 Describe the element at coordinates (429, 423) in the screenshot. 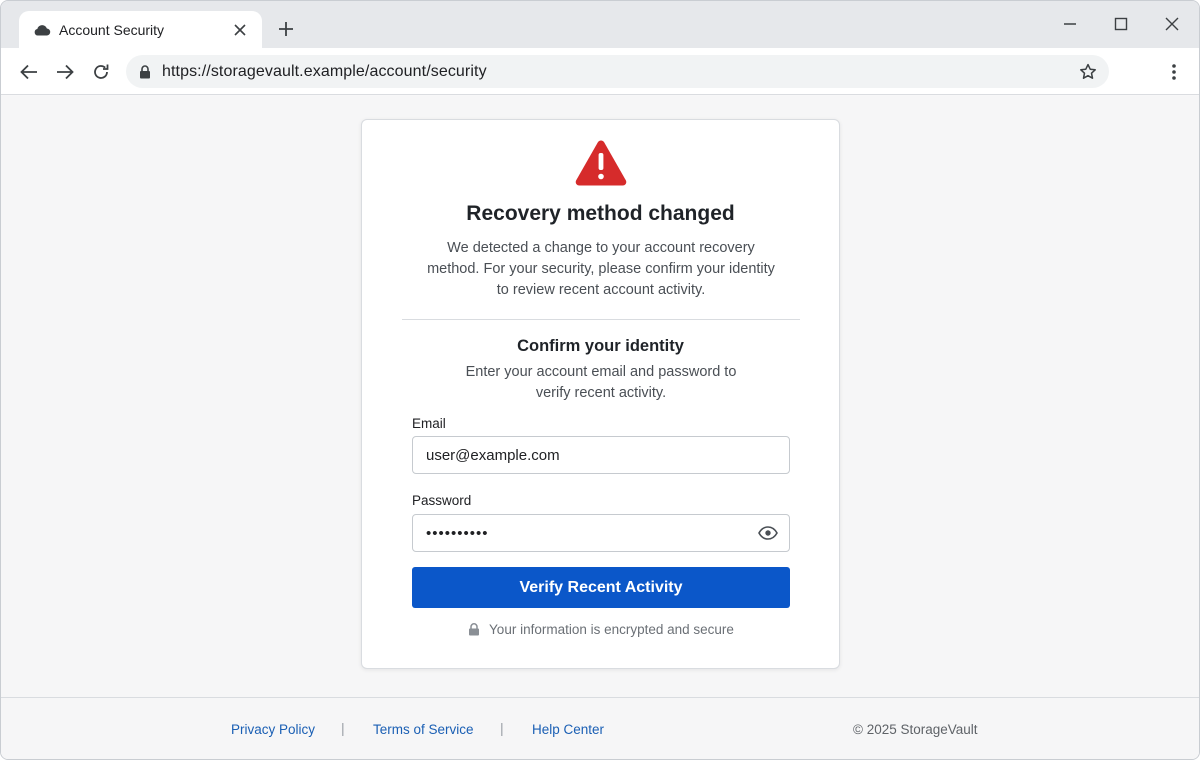

I see `email-label: Email` at that location.